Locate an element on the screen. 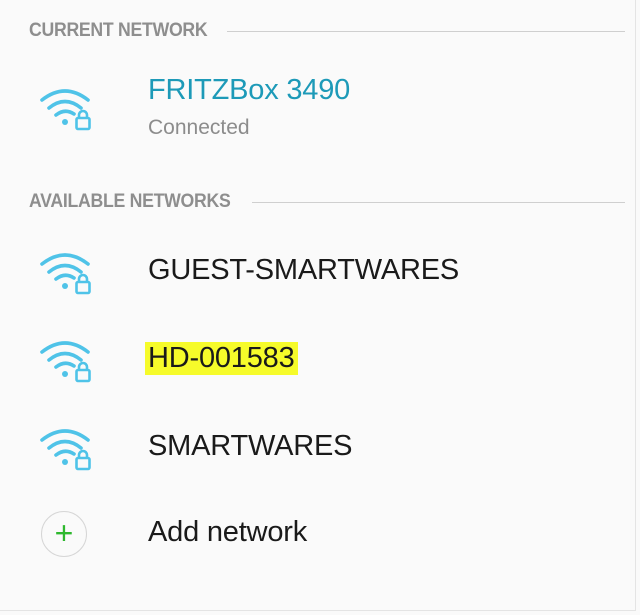 This screenshot has height=615, width=640. network-name: SMARTWARES is located at coordinates (250, 446).